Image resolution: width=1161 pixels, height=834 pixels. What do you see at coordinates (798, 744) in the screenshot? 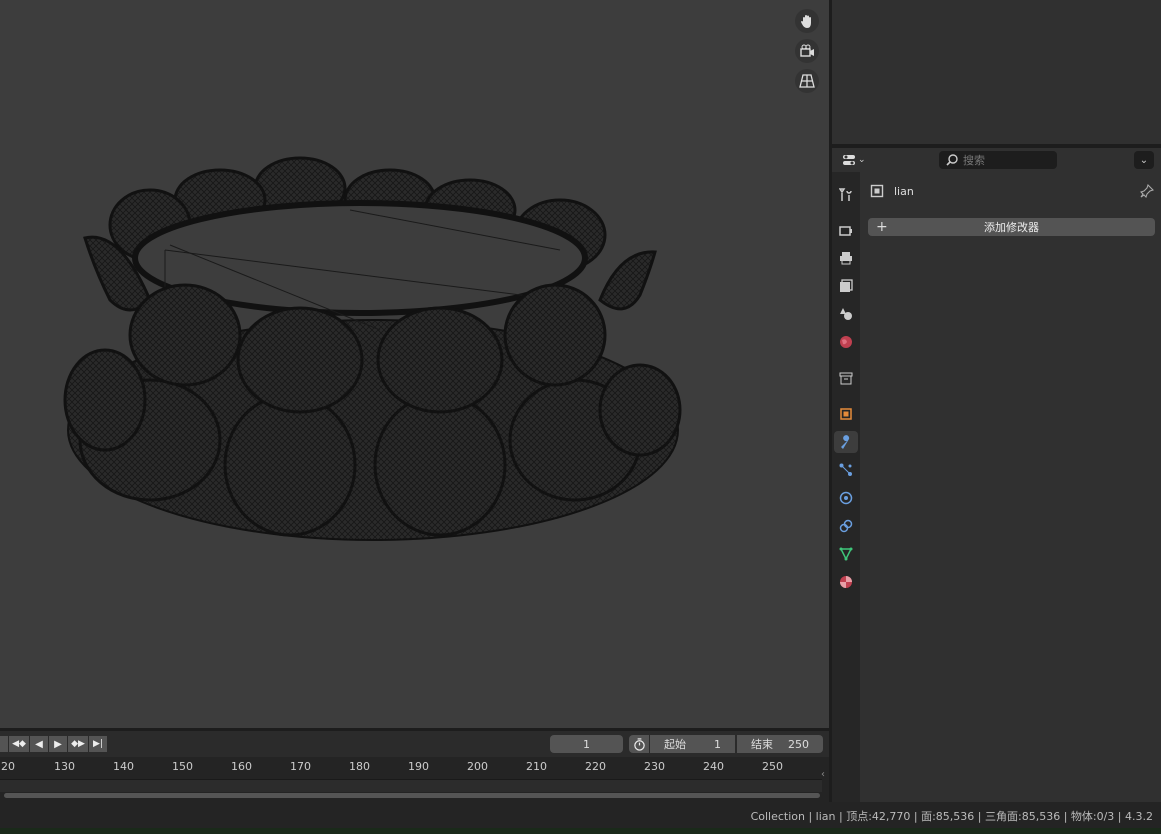
I see `end-value: 250` at bounding box center [798, 744].